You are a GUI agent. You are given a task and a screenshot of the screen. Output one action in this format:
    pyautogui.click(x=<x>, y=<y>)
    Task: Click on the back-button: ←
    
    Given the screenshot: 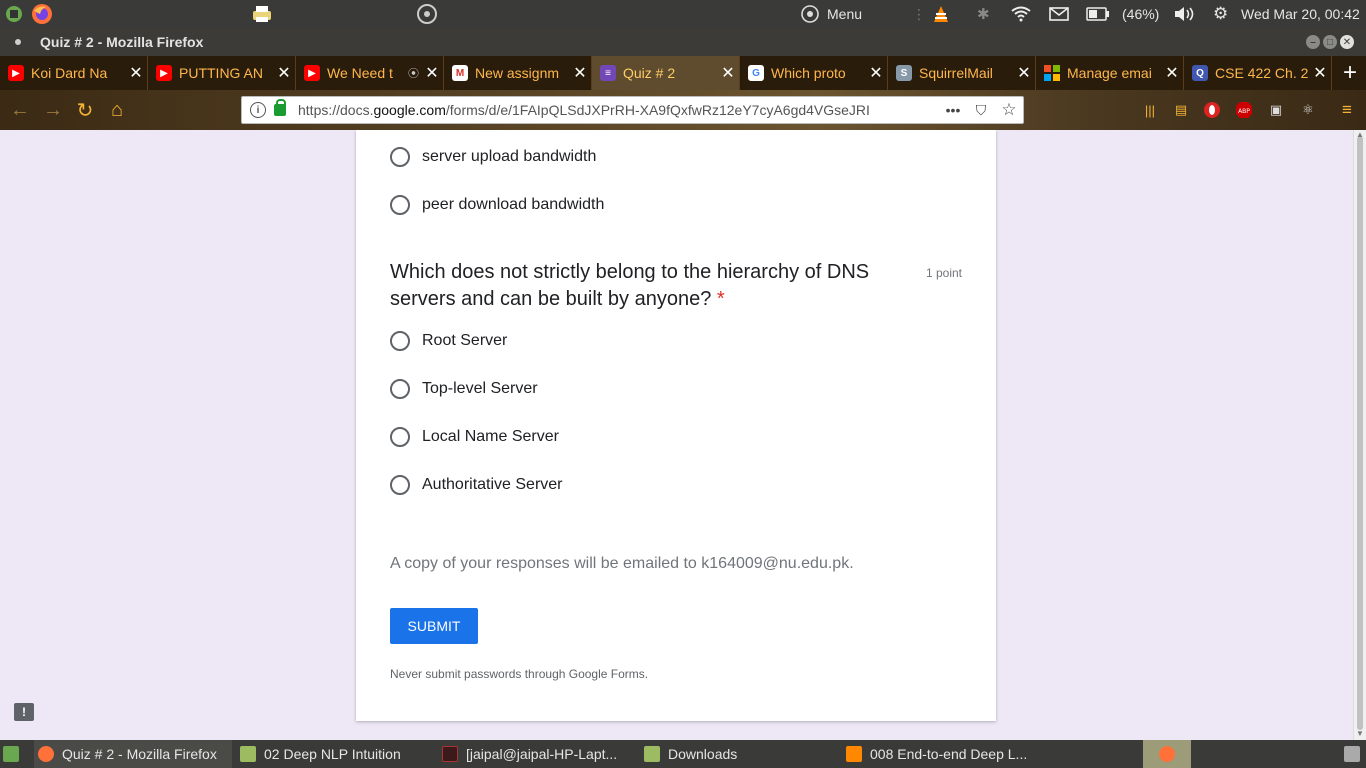 What is the action you would take?
    pyautogui.click(x=20, y=110)
    